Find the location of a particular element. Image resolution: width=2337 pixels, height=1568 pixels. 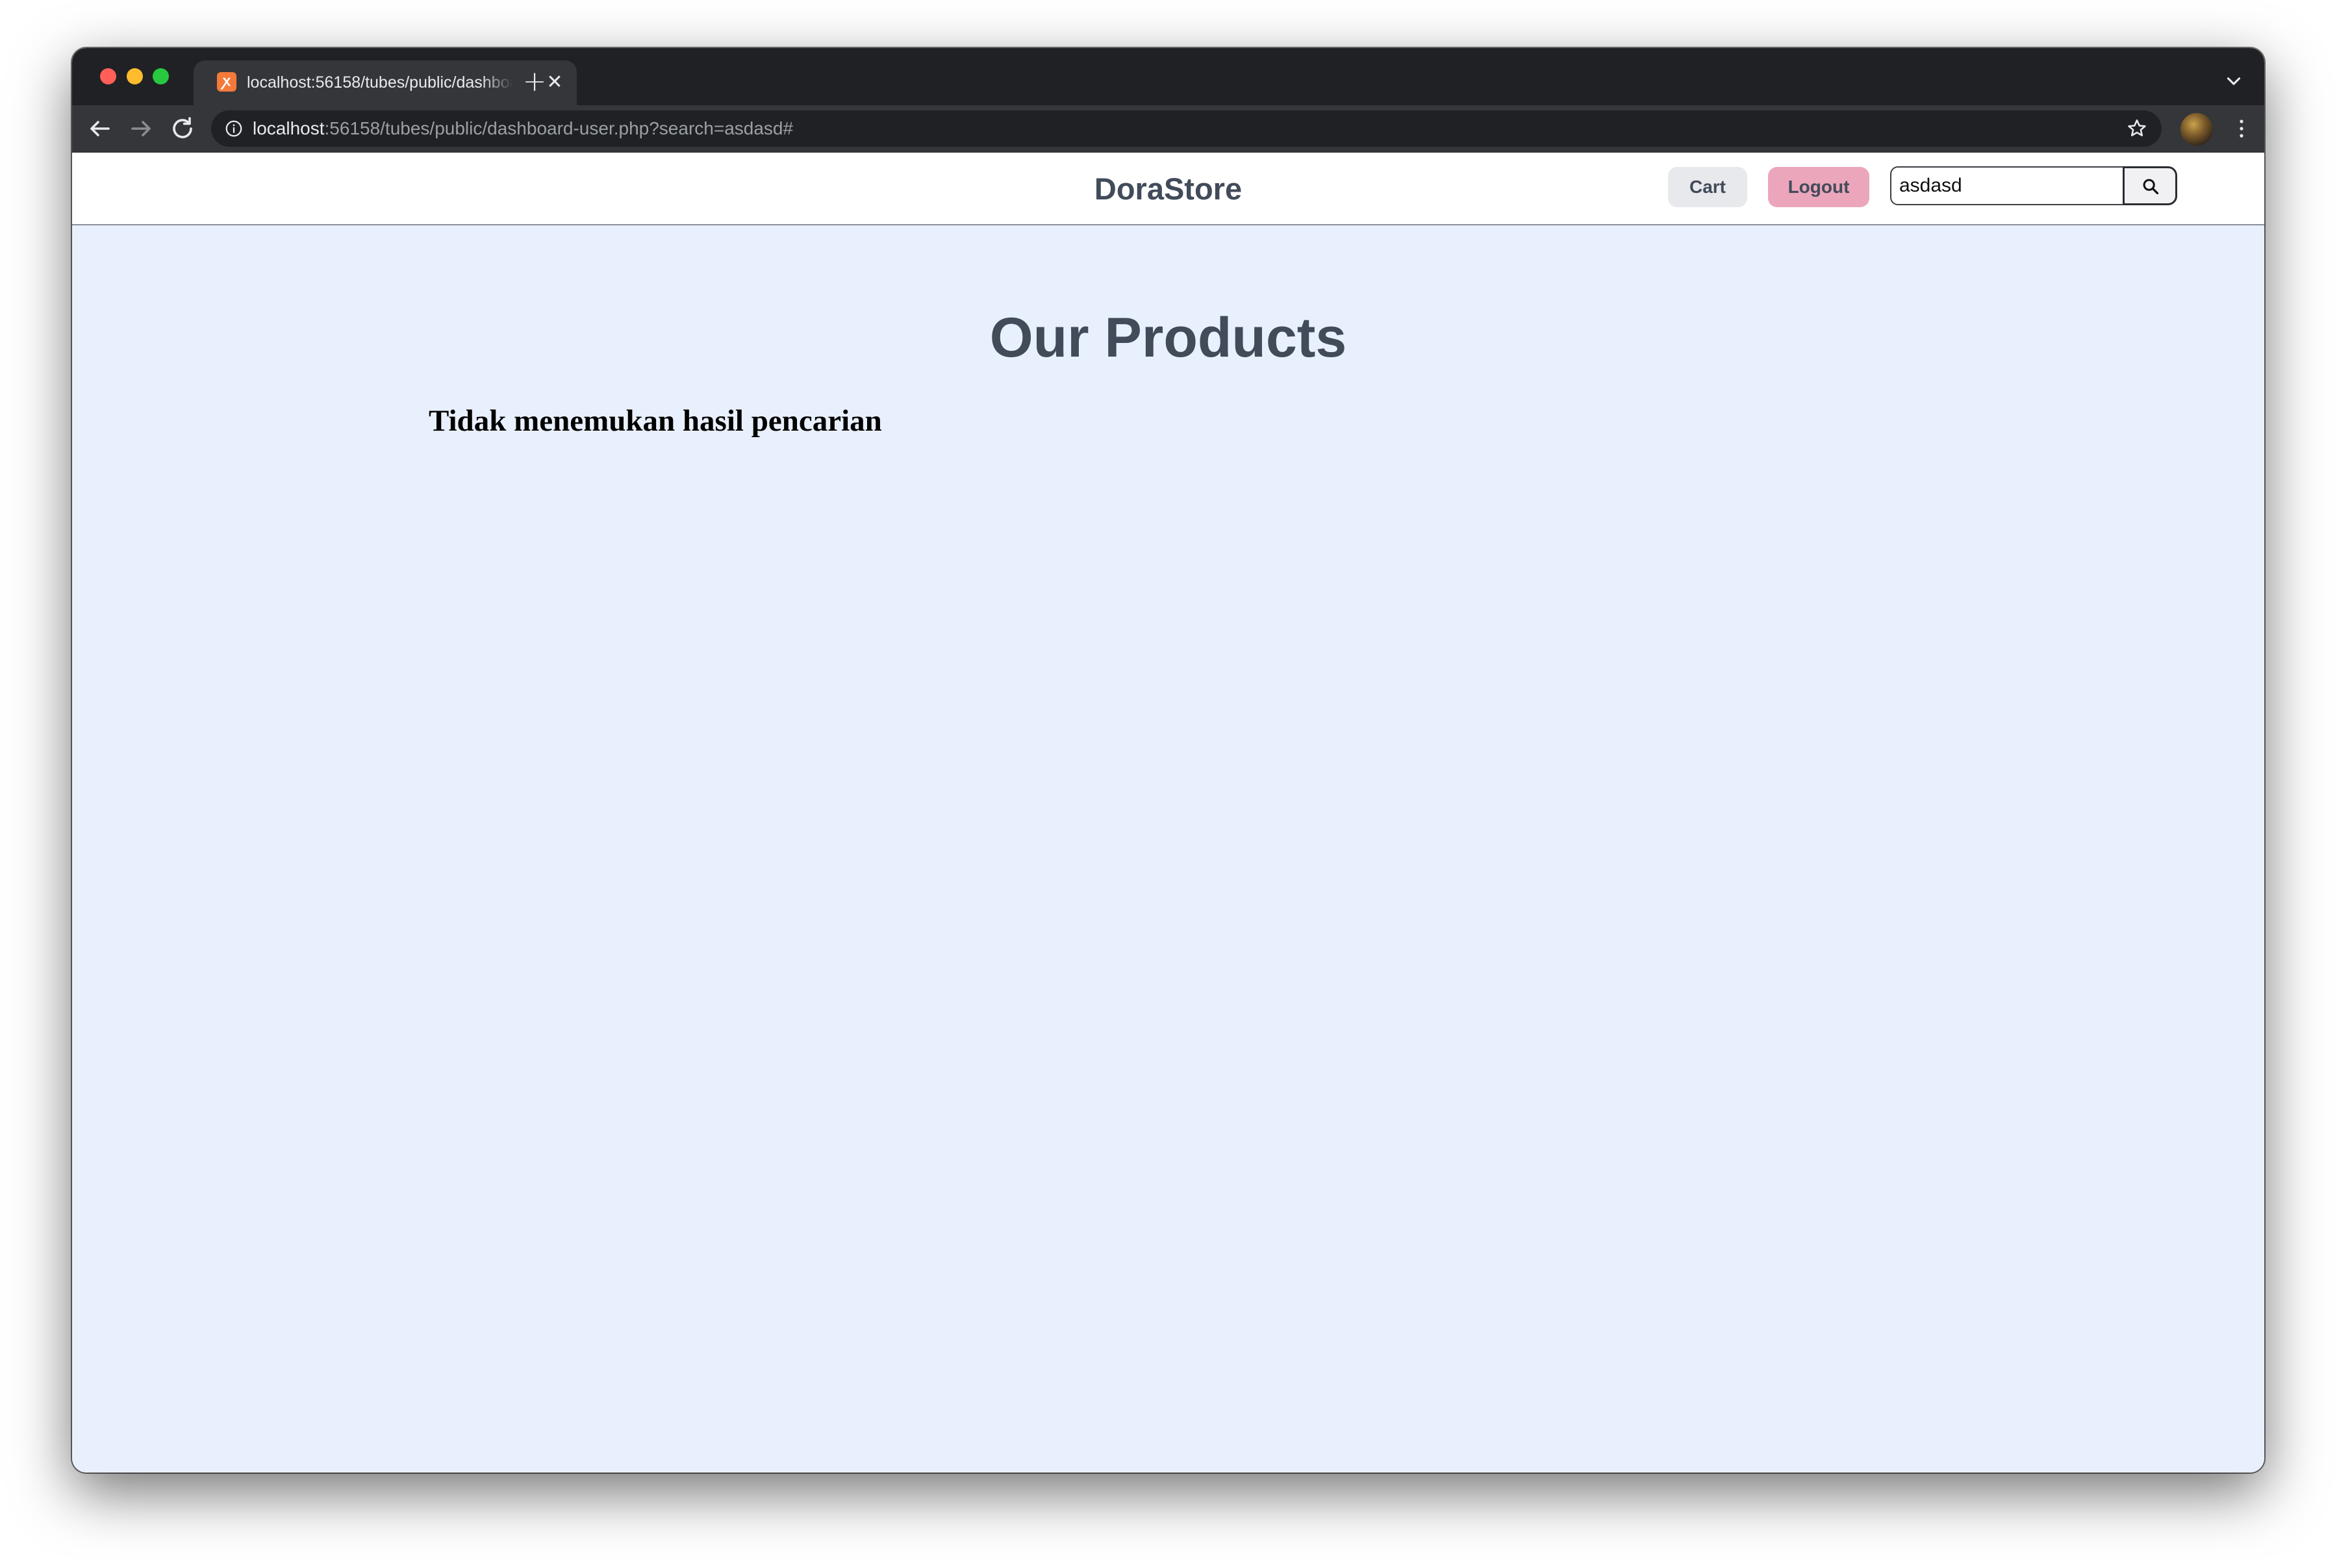

kebab-menu-icon is located at coordinates (2242, 128).